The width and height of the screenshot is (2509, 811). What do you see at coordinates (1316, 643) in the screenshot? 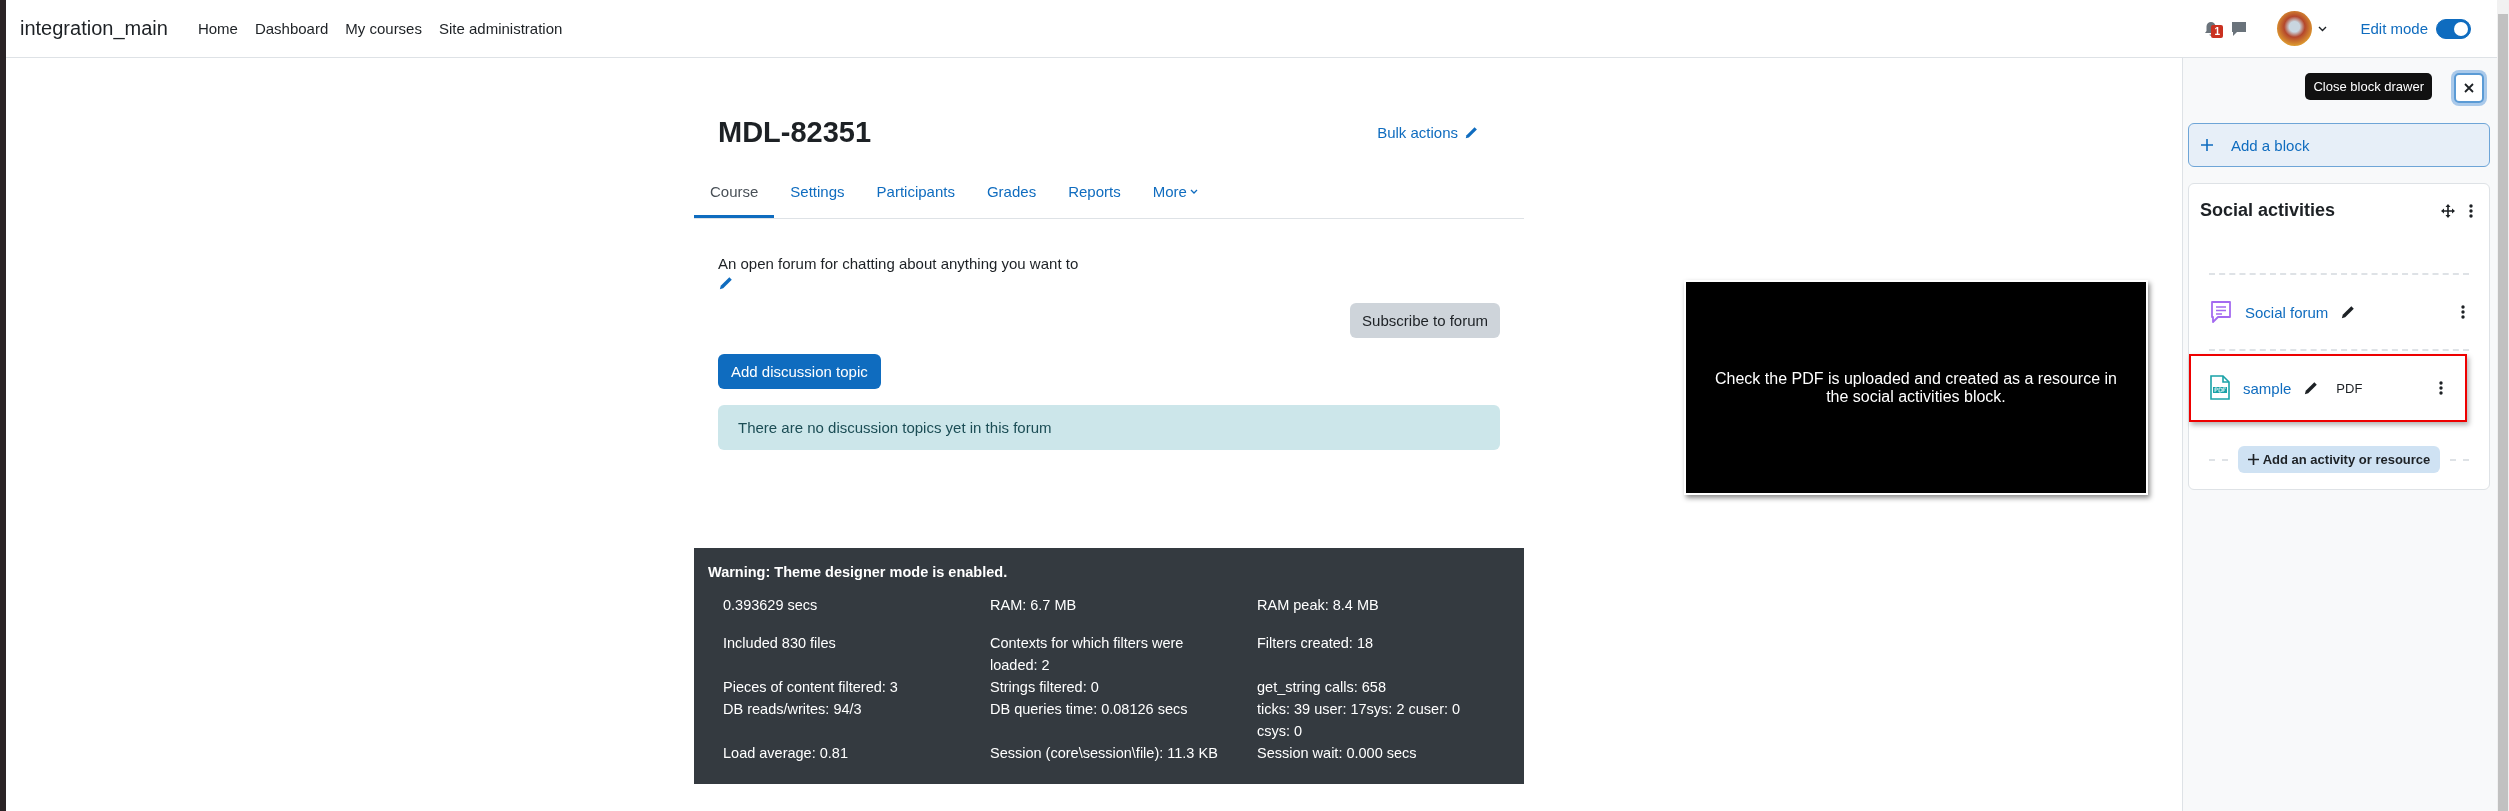
I see `debug-stat: Filters created: 18` at bounding box center [1316, 643].